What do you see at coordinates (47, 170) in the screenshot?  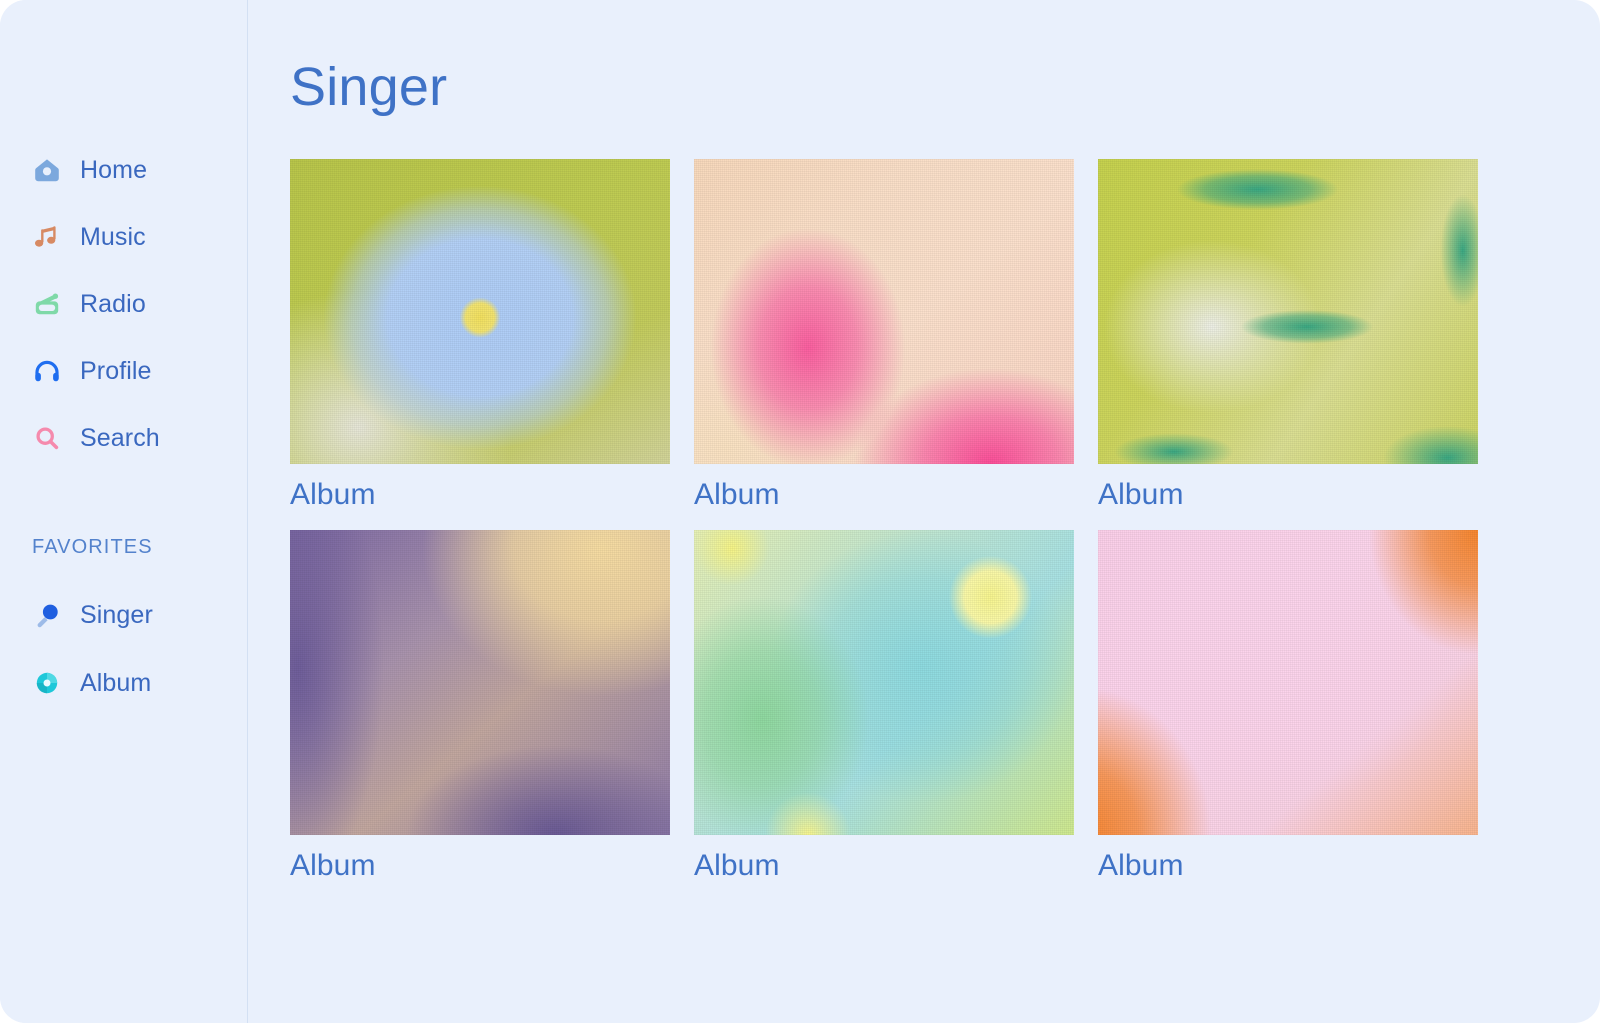 I see `house-icon` at bounding box center [47, 170].